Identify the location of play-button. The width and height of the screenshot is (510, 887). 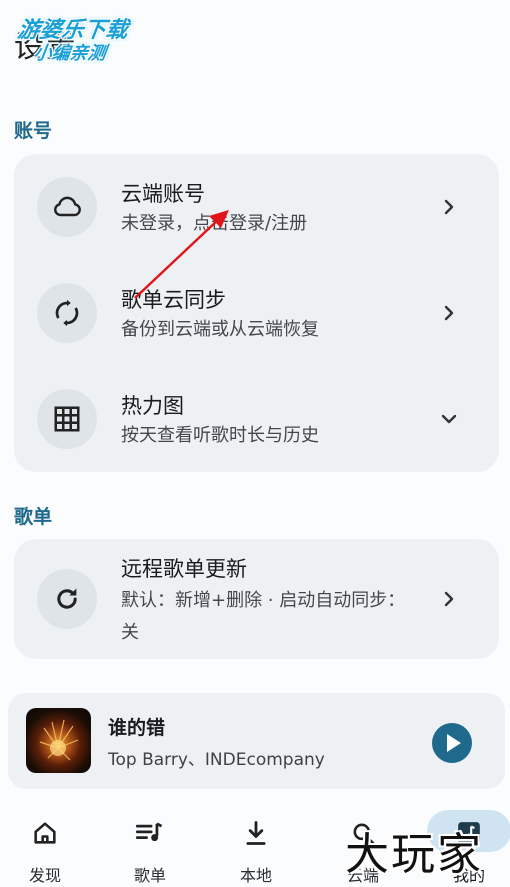
(452, 743).